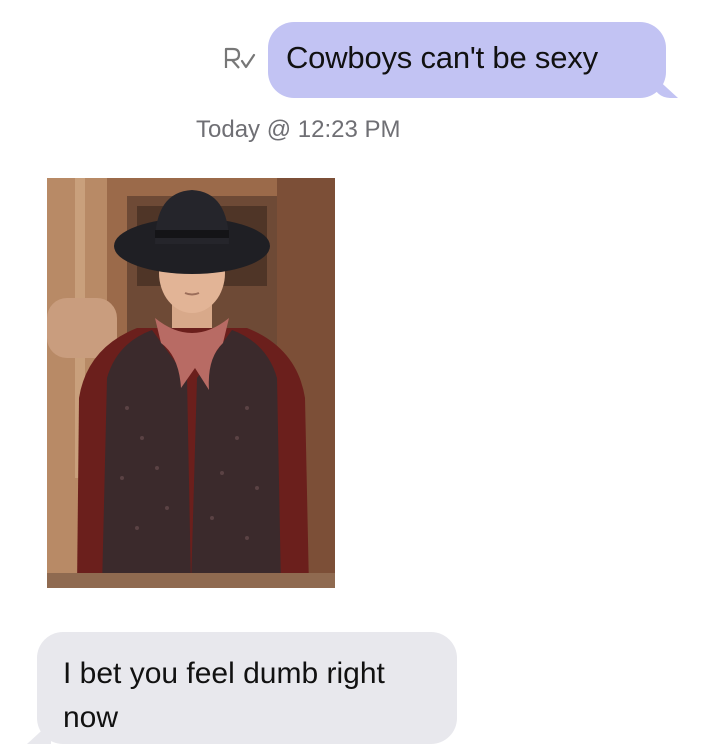 This screenshot has height=748, width=720. Describe the element at coordinates (224, 695) in the screenshot. I see `incoming-message-text: I bet you feel dumb right now` at that location.